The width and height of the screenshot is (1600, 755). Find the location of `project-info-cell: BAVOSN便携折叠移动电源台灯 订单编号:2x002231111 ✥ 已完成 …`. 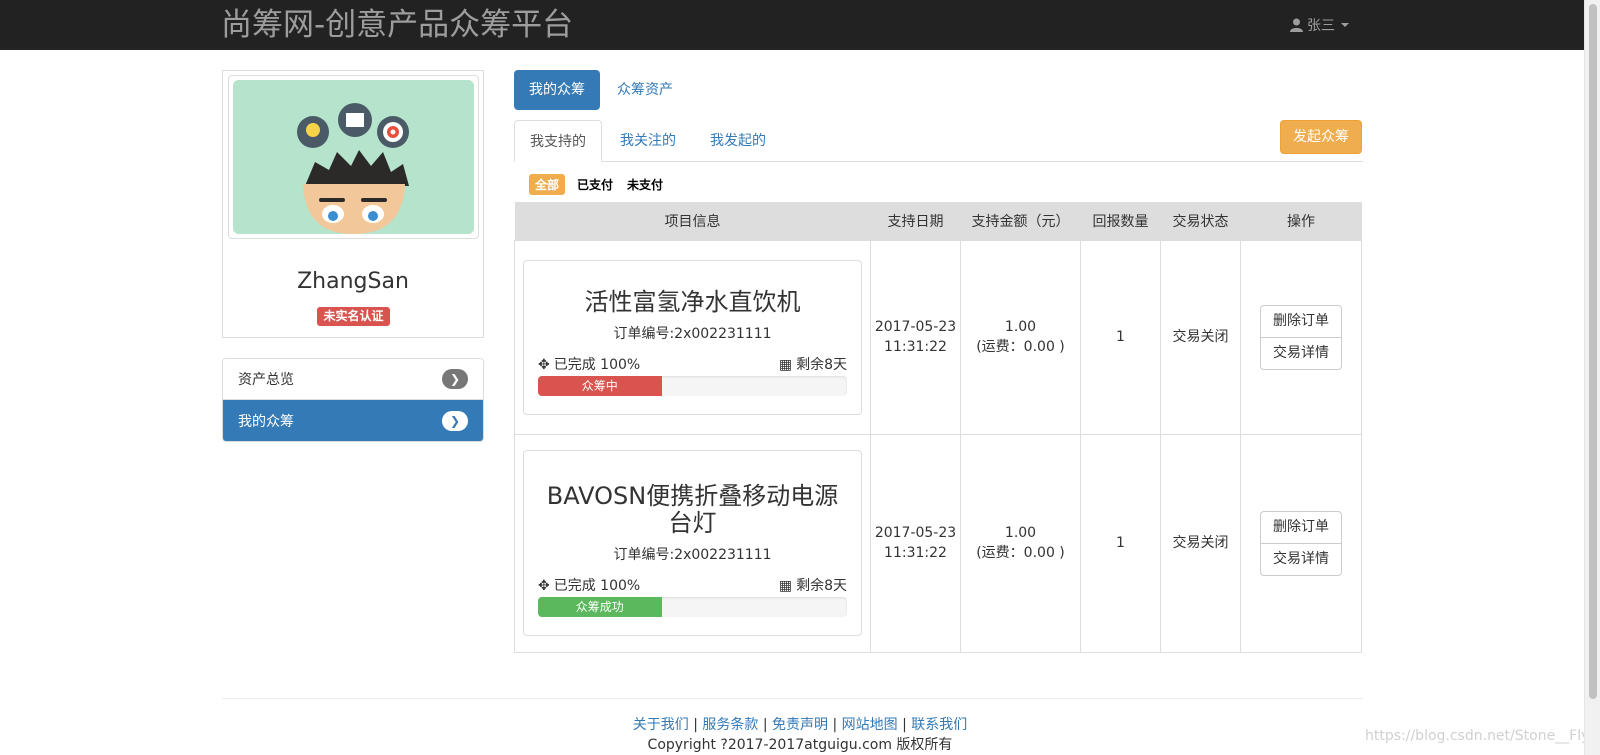

project-info-cell: BAVOSN便携折叠移动电源台灯 订单编号:2x002231111 ✥ 已完成 … is located at coordinates (692, 543).